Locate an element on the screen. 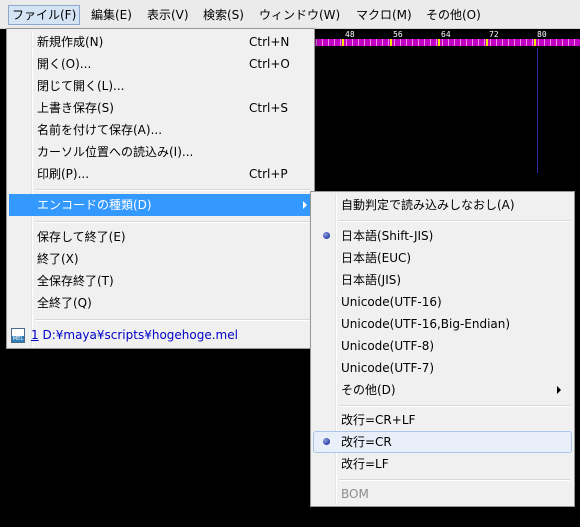  menu-item-exit: 終了(X) is located at coordinates (160, 259).